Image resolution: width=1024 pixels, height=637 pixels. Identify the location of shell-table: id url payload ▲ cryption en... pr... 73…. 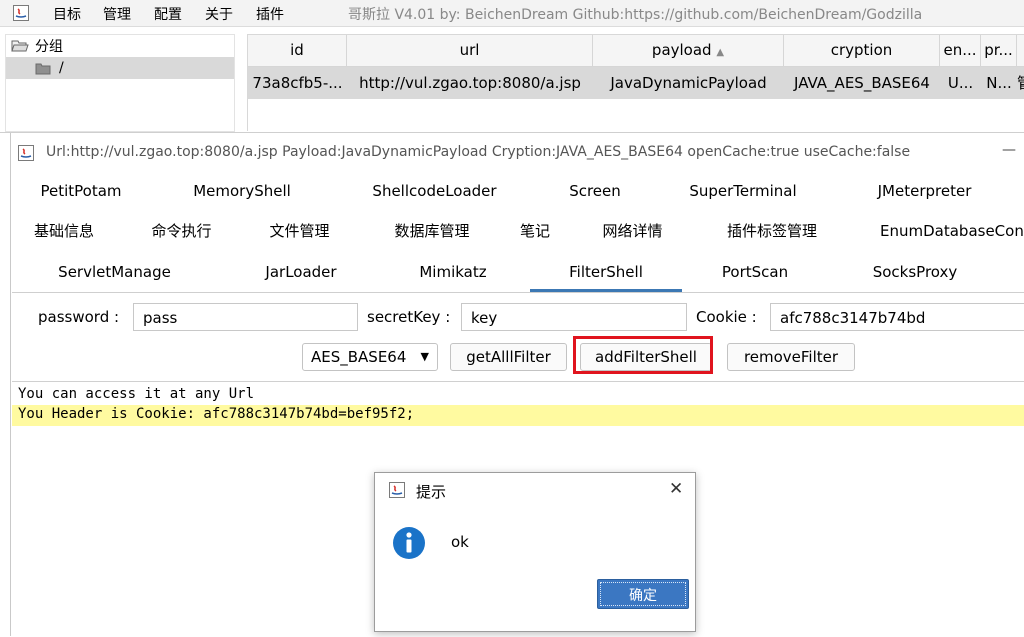
(635, 82).